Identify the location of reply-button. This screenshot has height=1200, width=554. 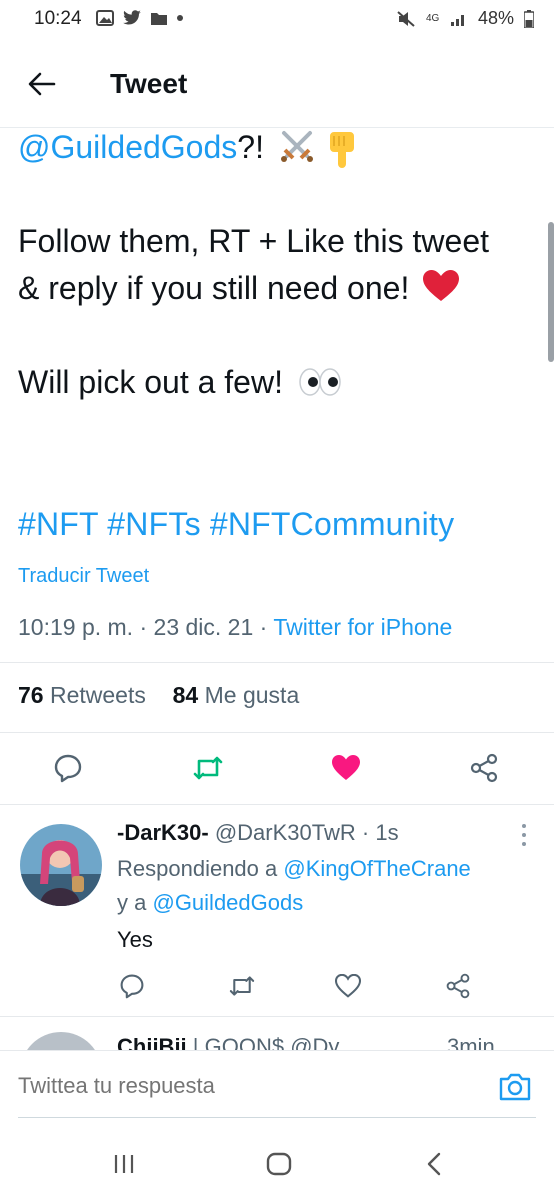
(68, 768).